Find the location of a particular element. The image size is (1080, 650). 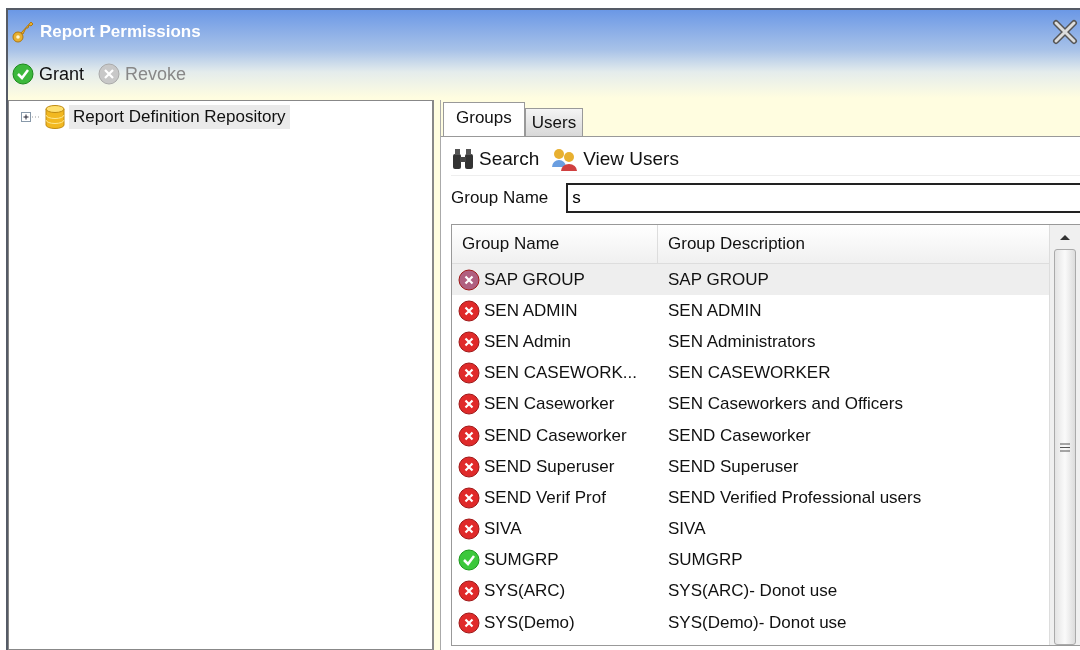

tab: Groups is located at coordinates (484, 119).